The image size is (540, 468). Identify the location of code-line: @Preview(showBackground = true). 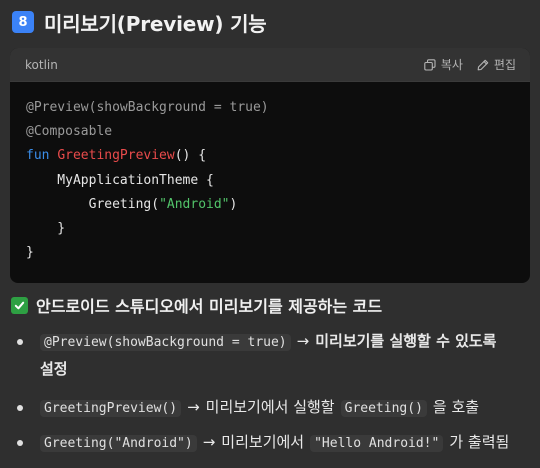
(270, 108).